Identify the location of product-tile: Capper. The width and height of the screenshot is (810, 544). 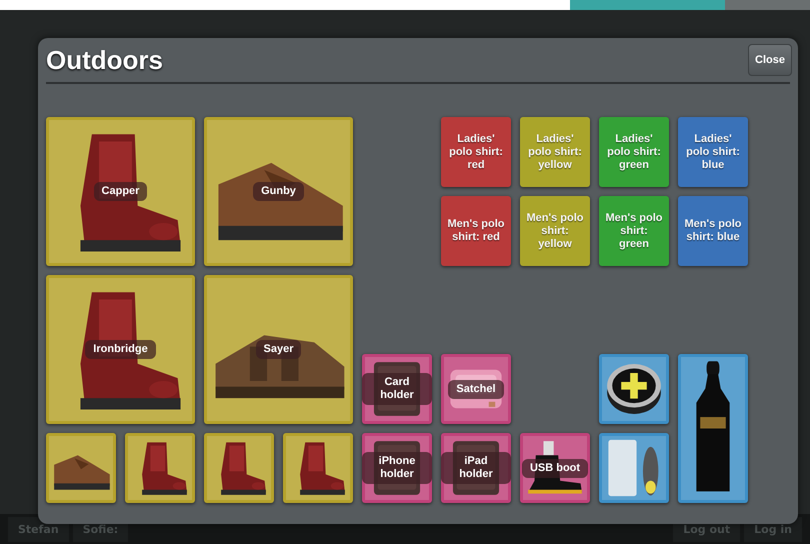
(120, 191).